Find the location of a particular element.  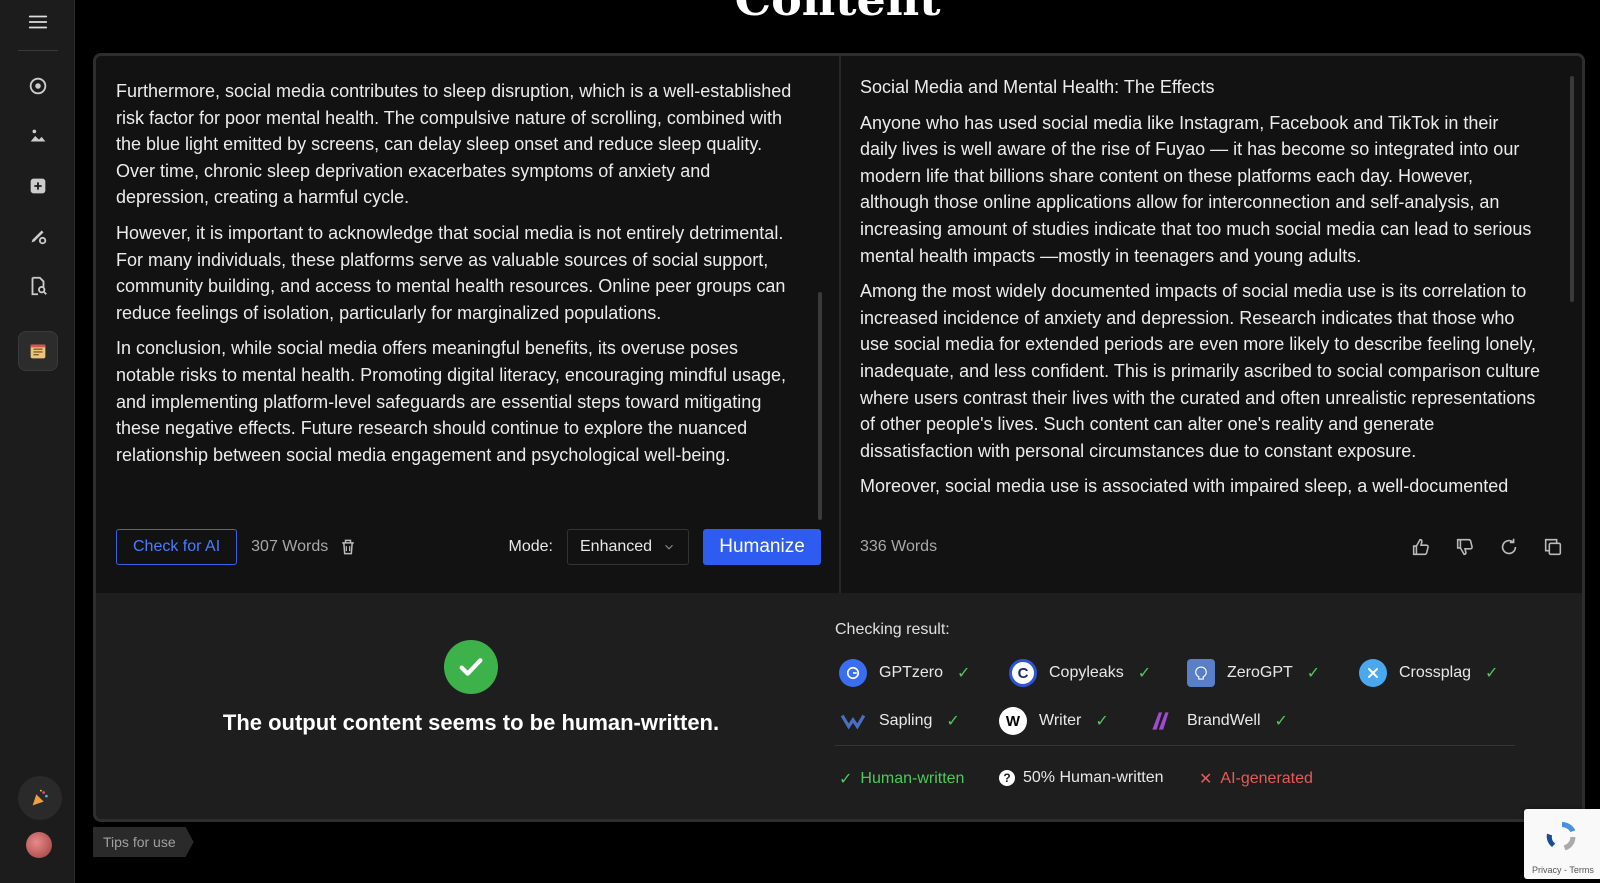

document-search-icon is located at coordinates (38, 286).